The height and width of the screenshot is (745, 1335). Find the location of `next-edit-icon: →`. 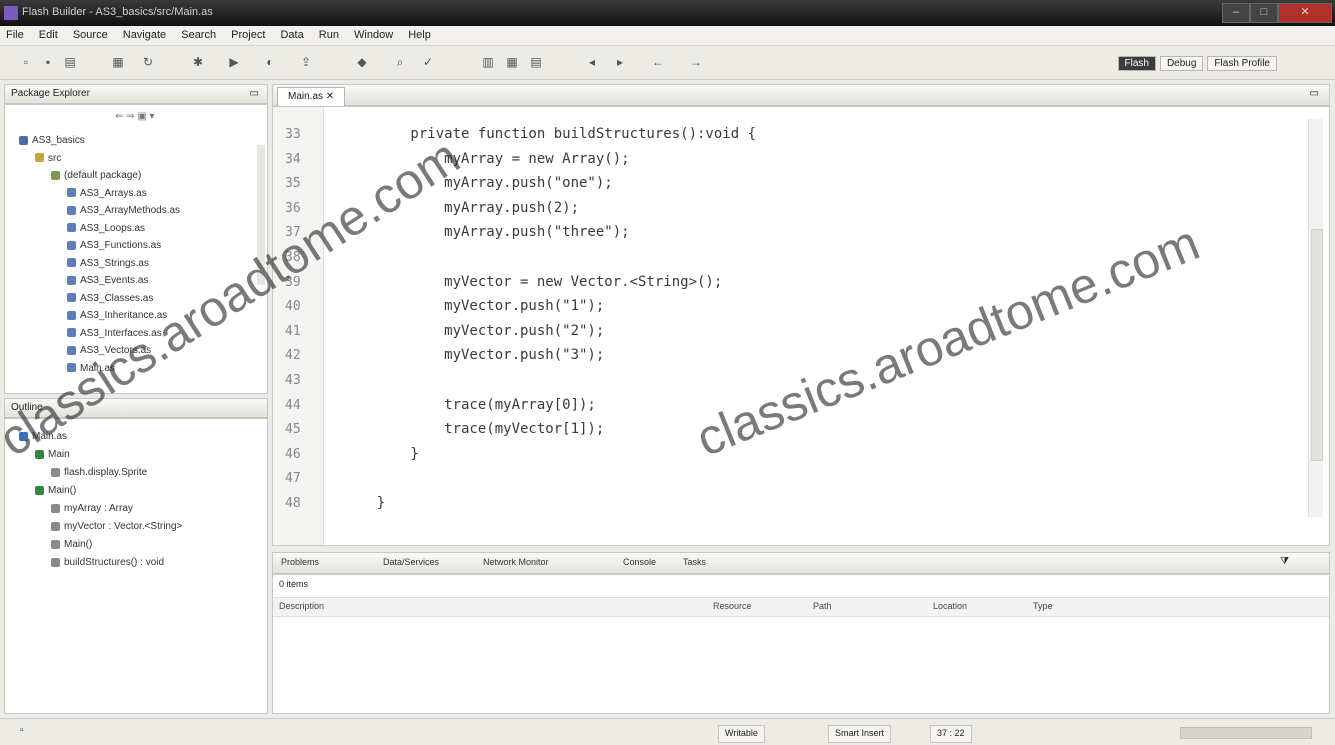

next-edit-icon: → is located at coordinates (696, 62).